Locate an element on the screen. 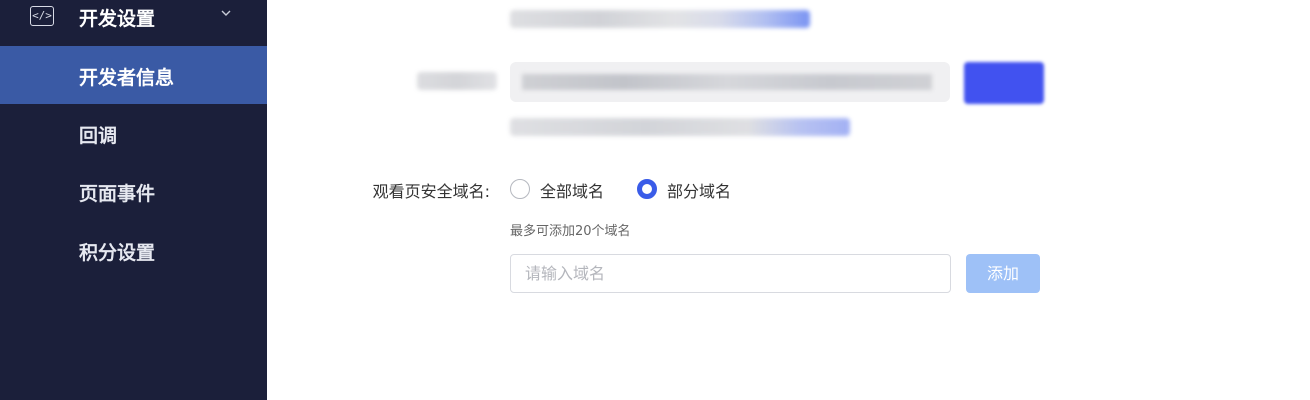 This screenshot has width=1310, height=400. radio-all-domains: 全部域名 is located at coordinates (565, 189).